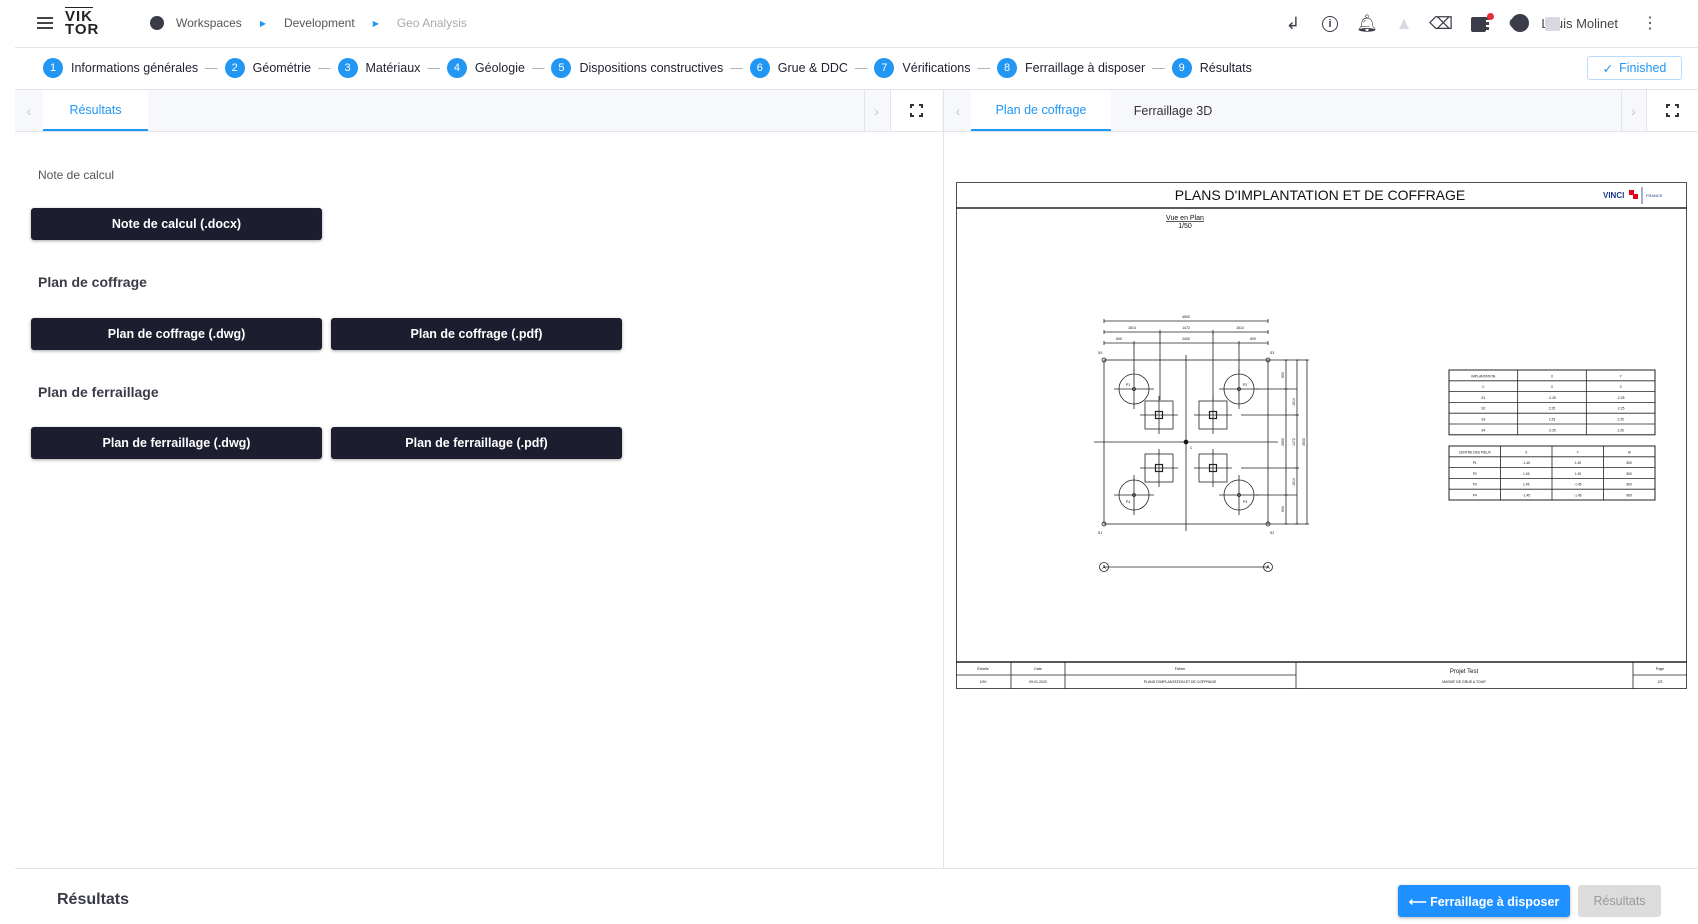 Image resolution: width=1698 pixels, height=924 pixels. Describe the element at coordinates (1268, 568) in the screenshot. I see `section-label: A` at that location.